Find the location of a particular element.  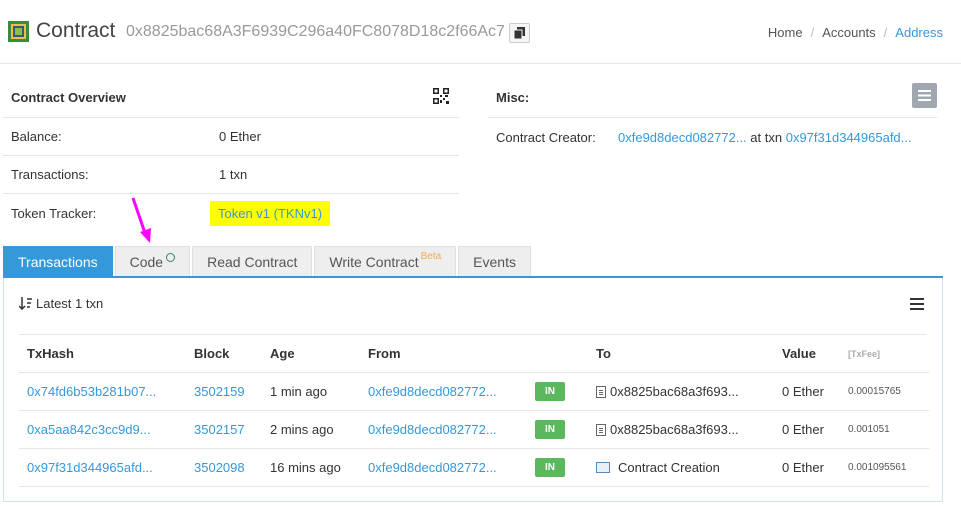

misc-header: Misc: is located at coordinates (712, 98).